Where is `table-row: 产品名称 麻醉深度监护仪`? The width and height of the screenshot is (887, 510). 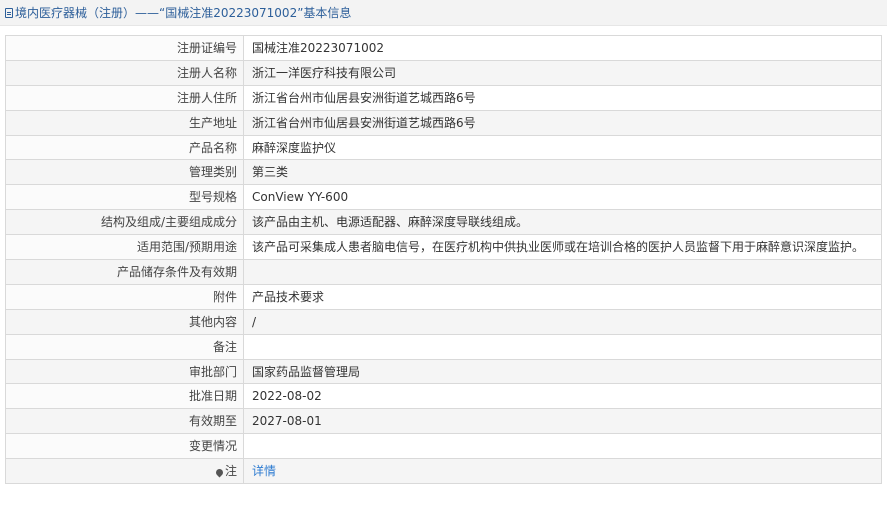
table-row: 产品名称 麻醉深度监护仪 is located at coordinates (443, 147).